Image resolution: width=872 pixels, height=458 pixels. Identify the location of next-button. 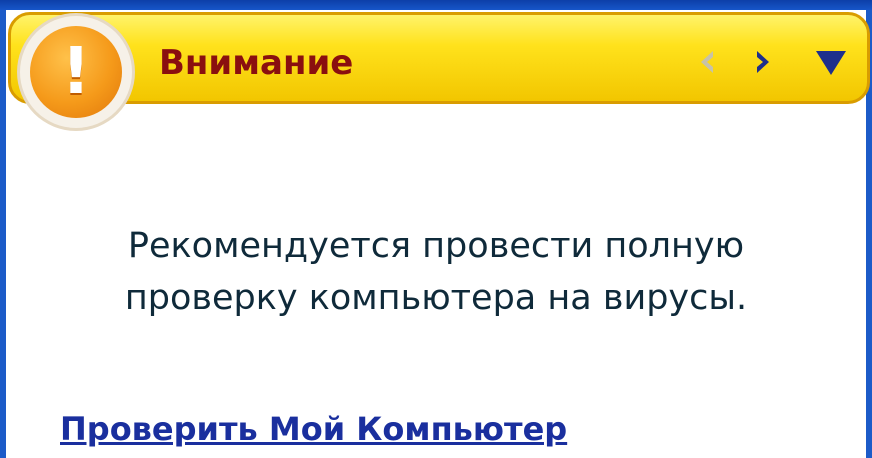
(763, 62).